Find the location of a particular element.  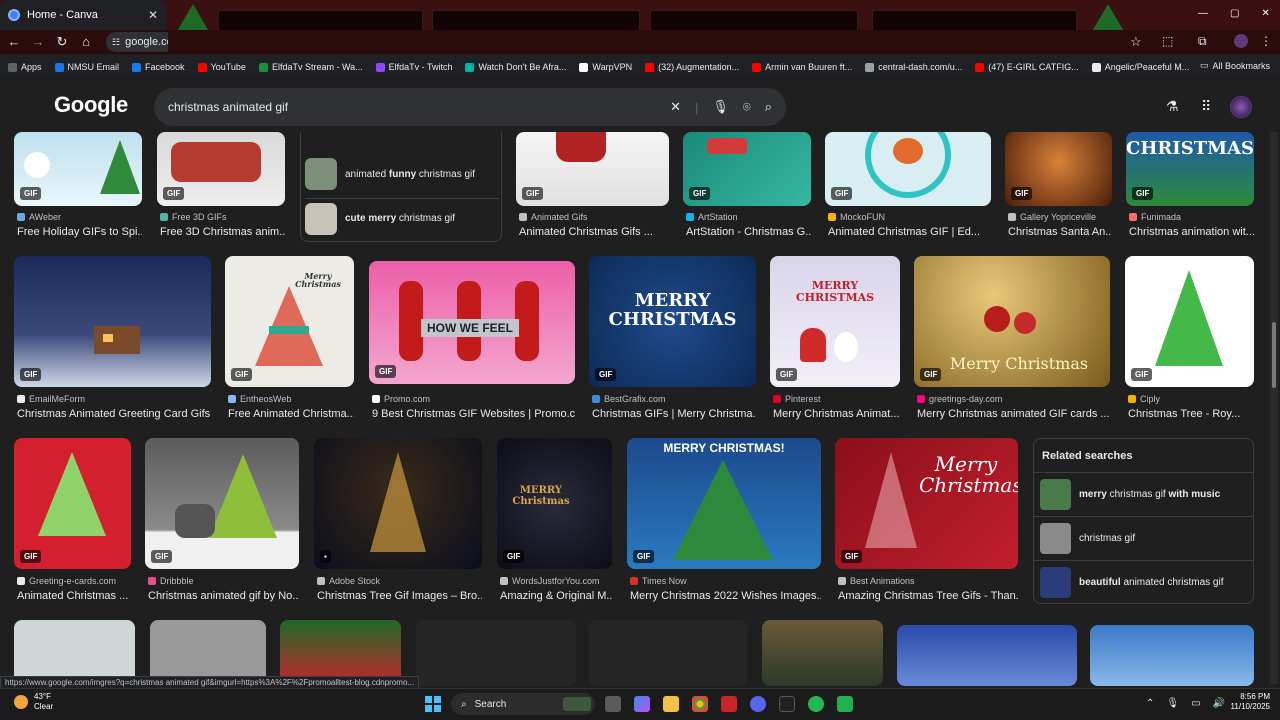

bookmark-item: WarpVPN is located at coordinates (605, 67).